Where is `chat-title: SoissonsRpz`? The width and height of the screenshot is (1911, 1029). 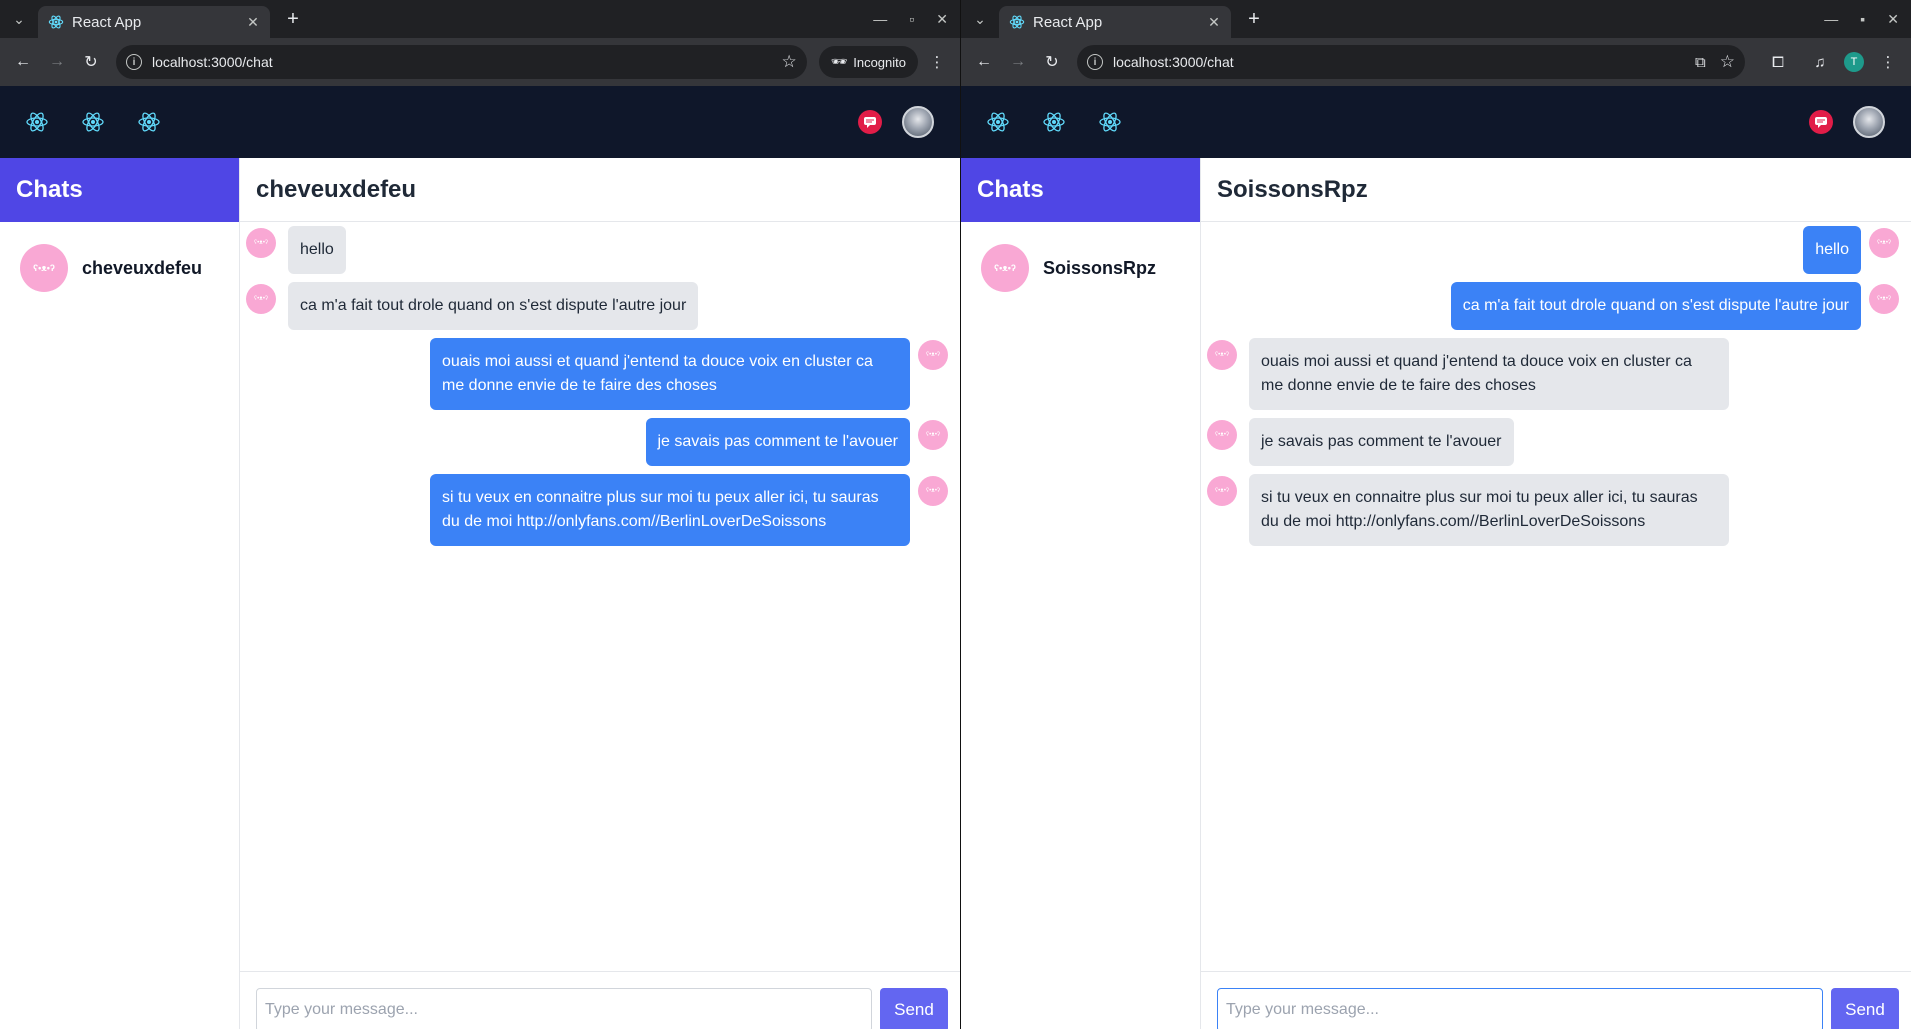
chat-title: SoissonsRpz is located at coordinates (1292, 189).